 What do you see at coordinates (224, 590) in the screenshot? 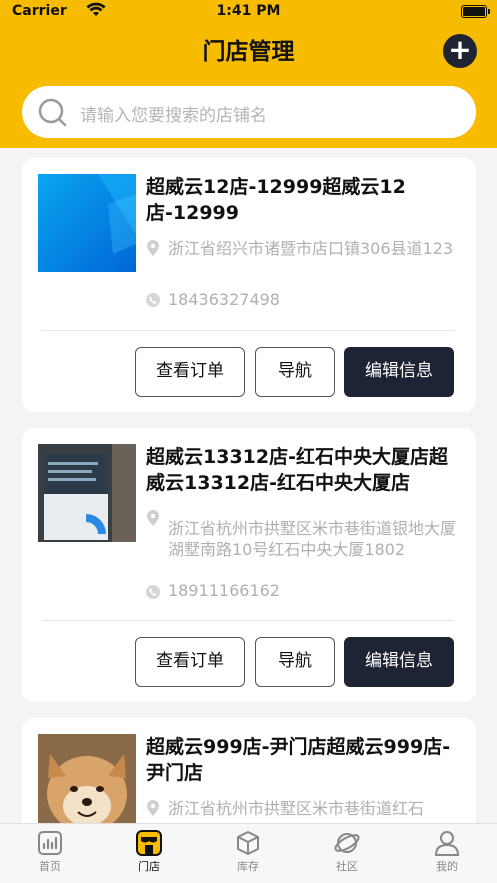
I see `store-phone: 18911166162` at bounding box center [224, 590].